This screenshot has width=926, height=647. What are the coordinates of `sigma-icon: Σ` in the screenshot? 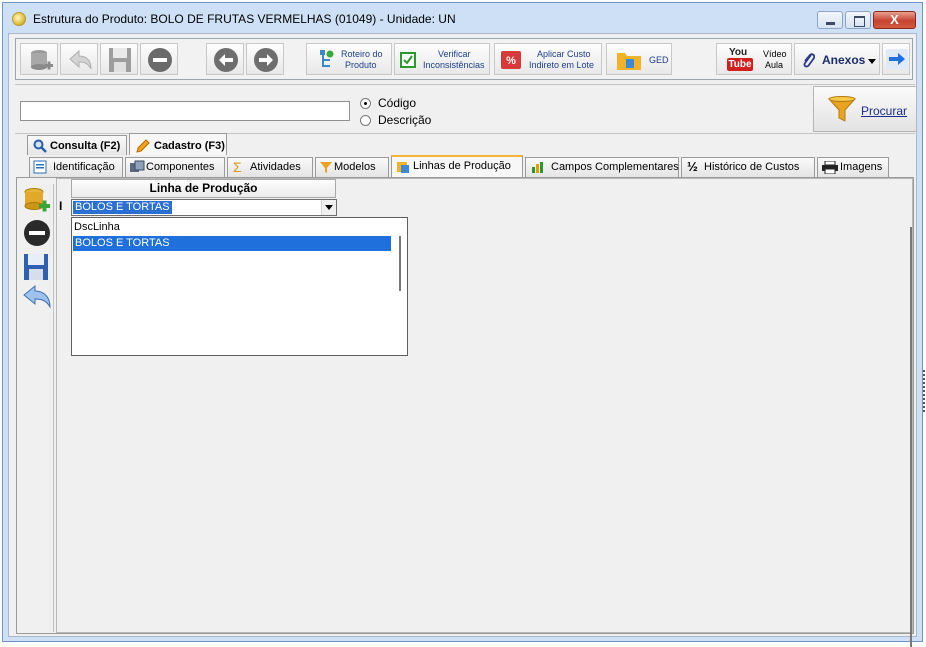 It's located at (237, 167).